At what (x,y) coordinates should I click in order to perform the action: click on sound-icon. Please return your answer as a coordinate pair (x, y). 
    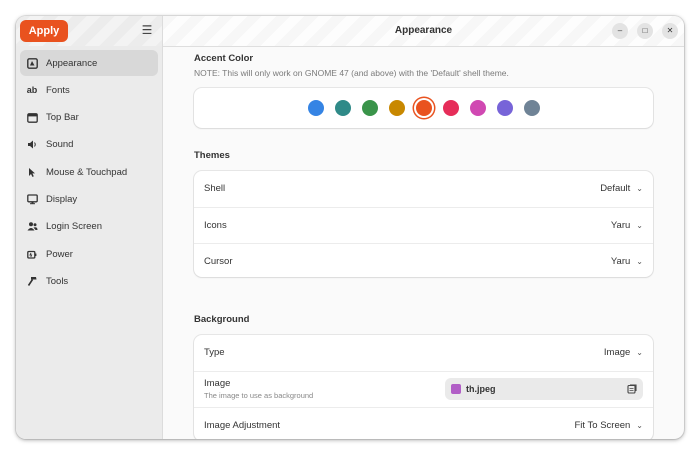
    Looking at the image, I should click on (32, 145).